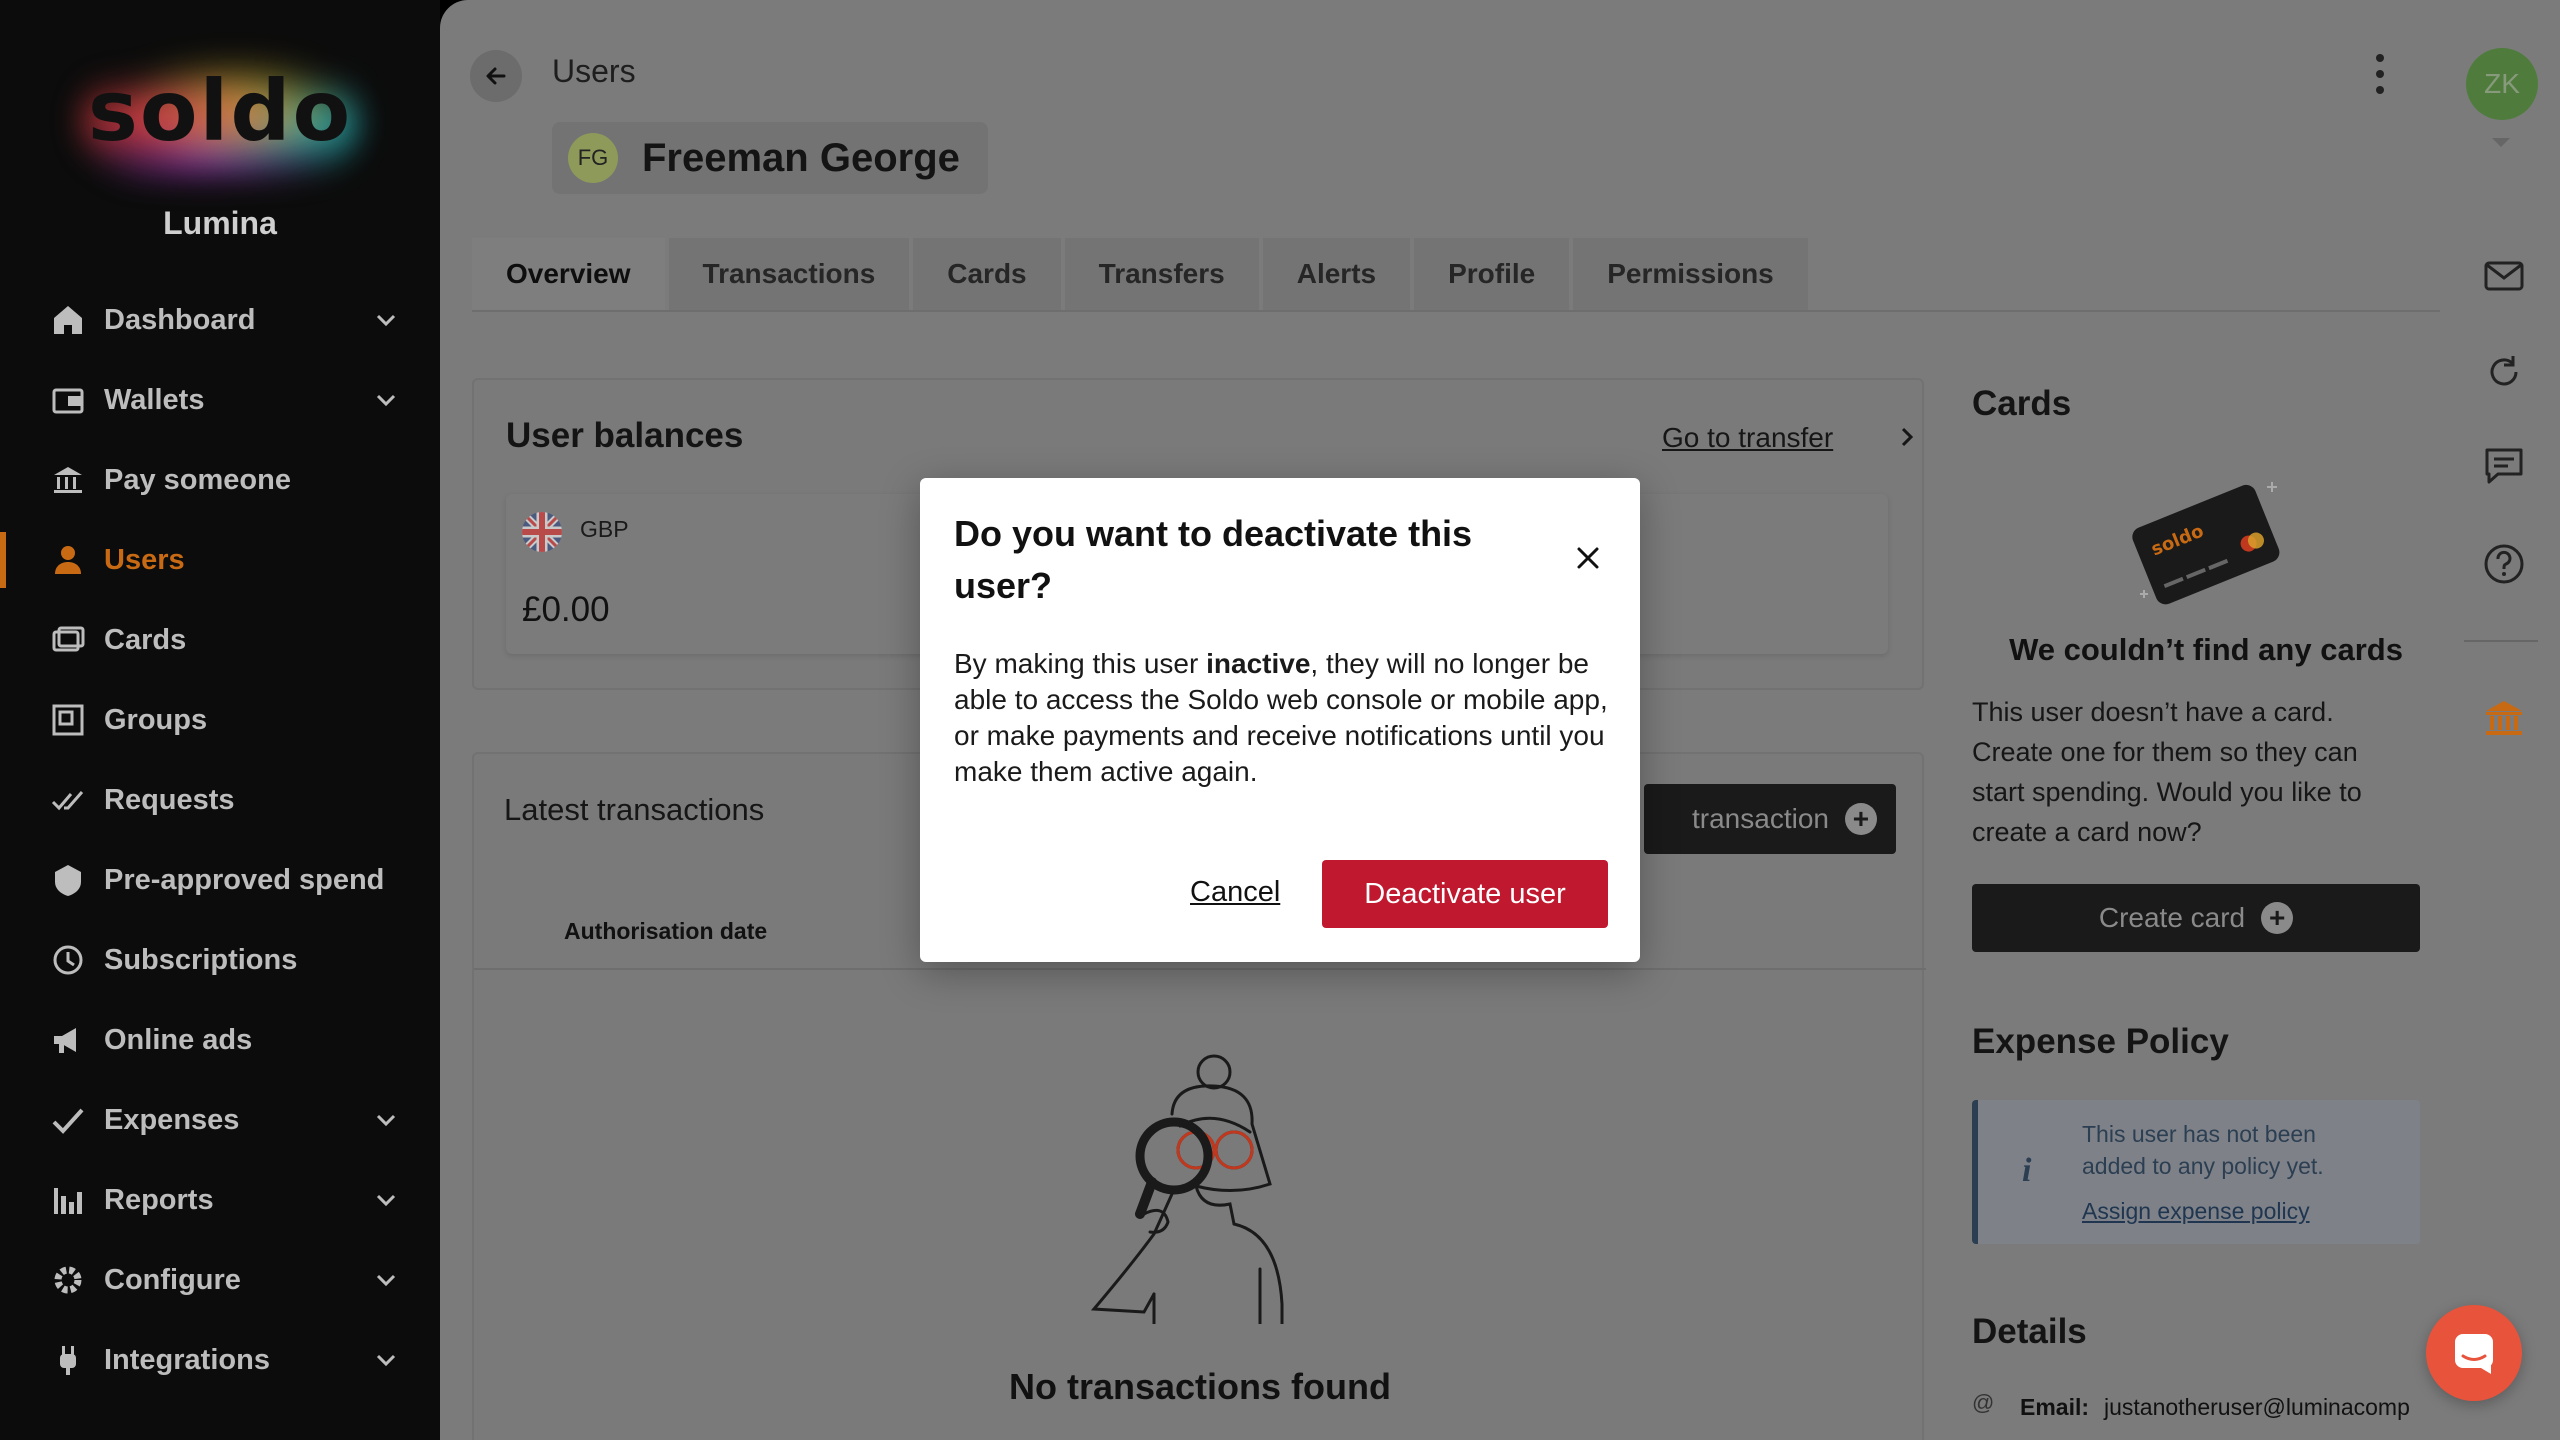 Image resolution: width=2560 pixels, height=1440 pixels. I want to click on tab-permissions: Permissions, so click(1690, 274).